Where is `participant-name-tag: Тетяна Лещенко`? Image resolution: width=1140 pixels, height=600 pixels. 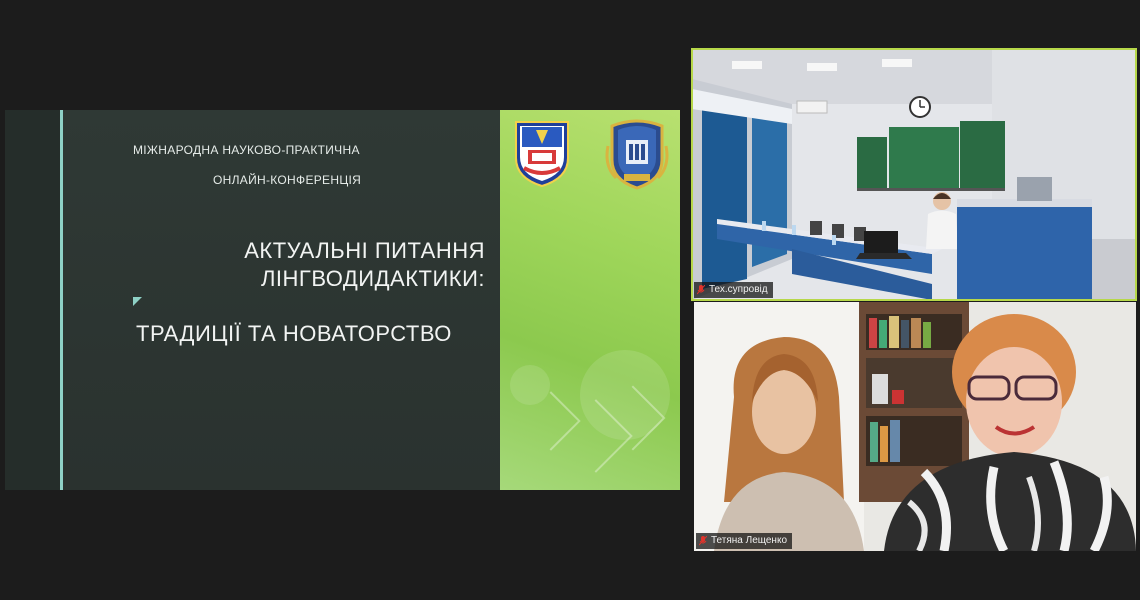
participant-name-tag: Тетяна Лещенко is located at coordinates (744, 541).